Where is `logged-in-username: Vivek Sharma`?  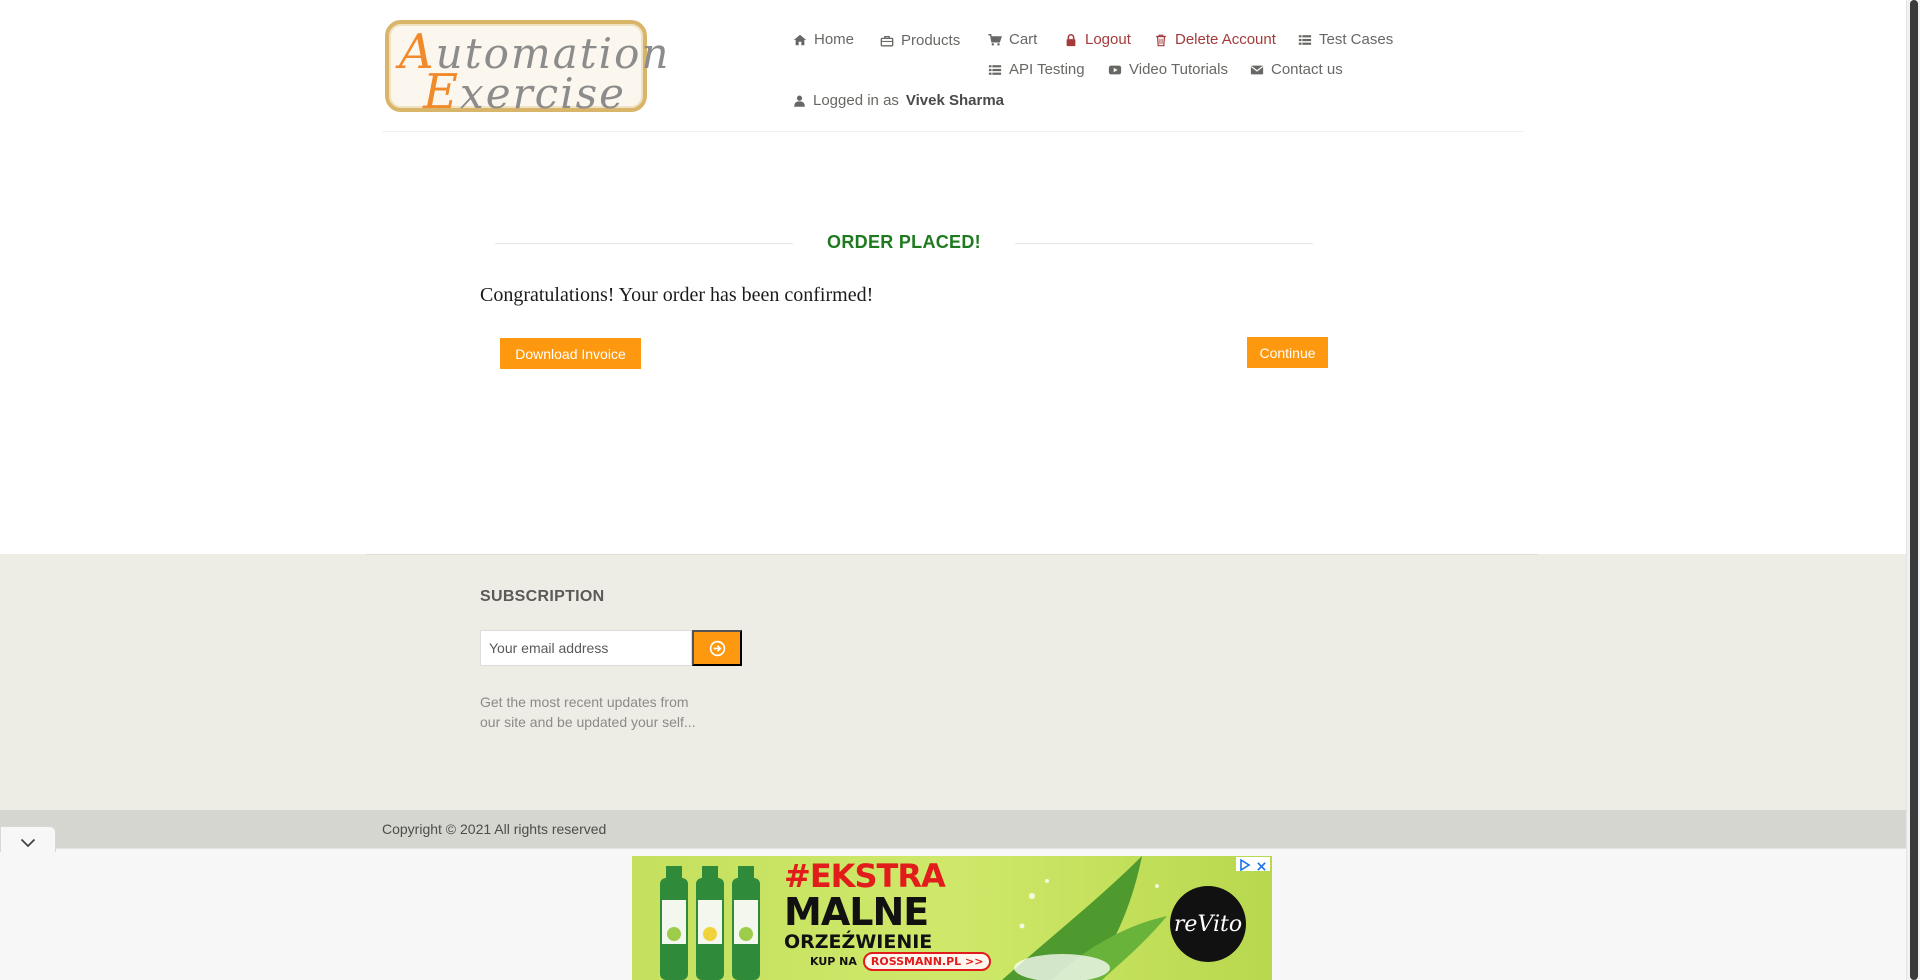
logged-in-username: Vivek Sharma is located at coordinates (955, 100).